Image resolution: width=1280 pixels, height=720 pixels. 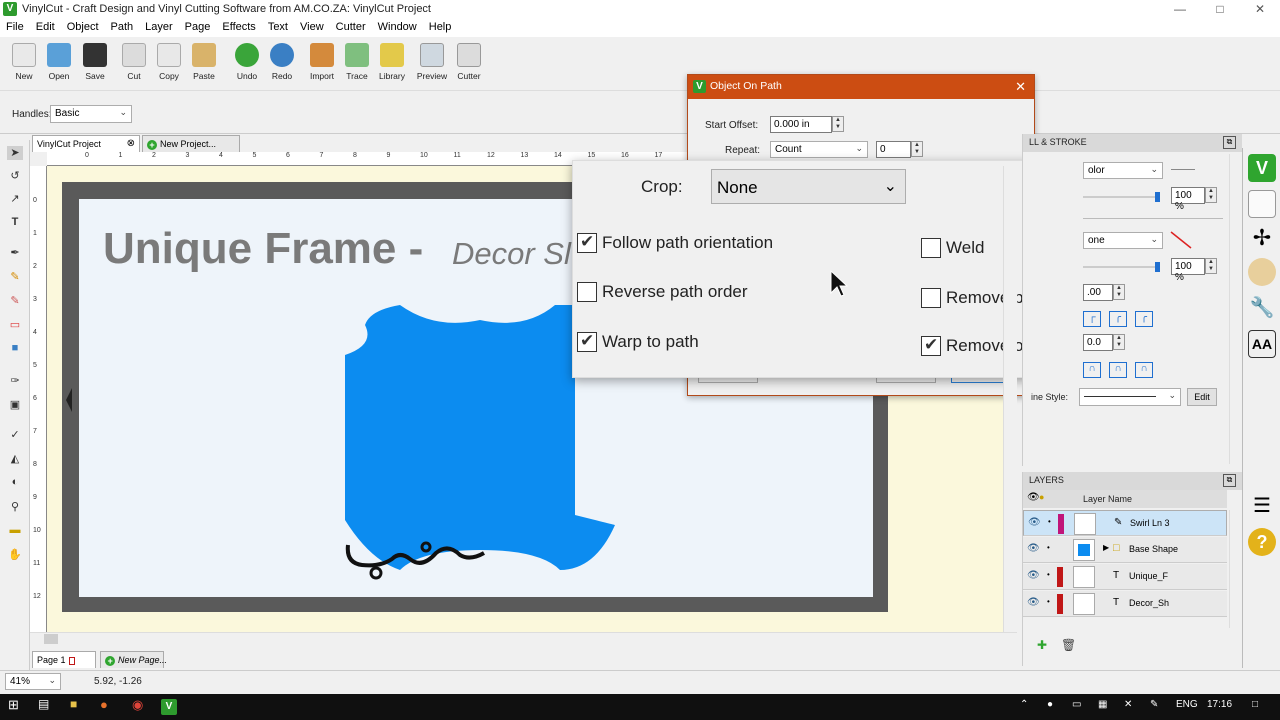 I want to click on redo-button: Redo, so click(x=282, y=62).